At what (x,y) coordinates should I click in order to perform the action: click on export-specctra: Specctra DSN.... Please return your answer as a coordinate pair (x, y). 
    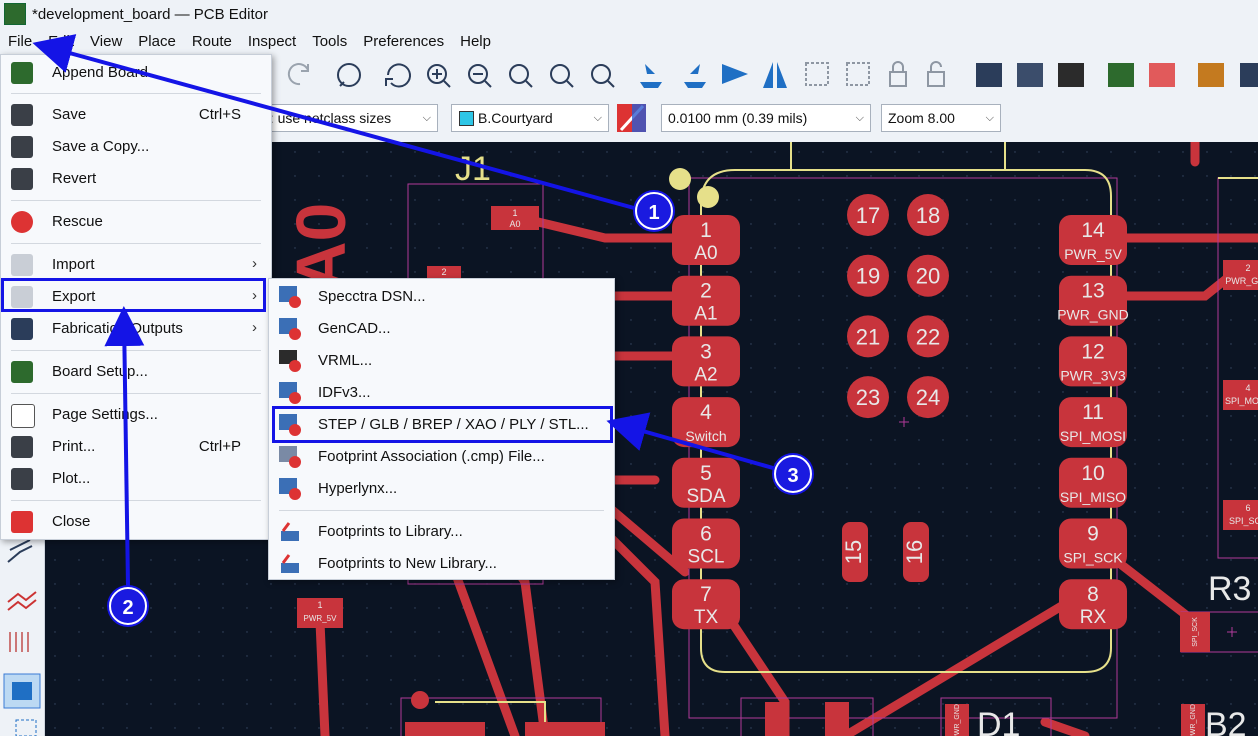
    Looking at the image, I should click on (441, 297).